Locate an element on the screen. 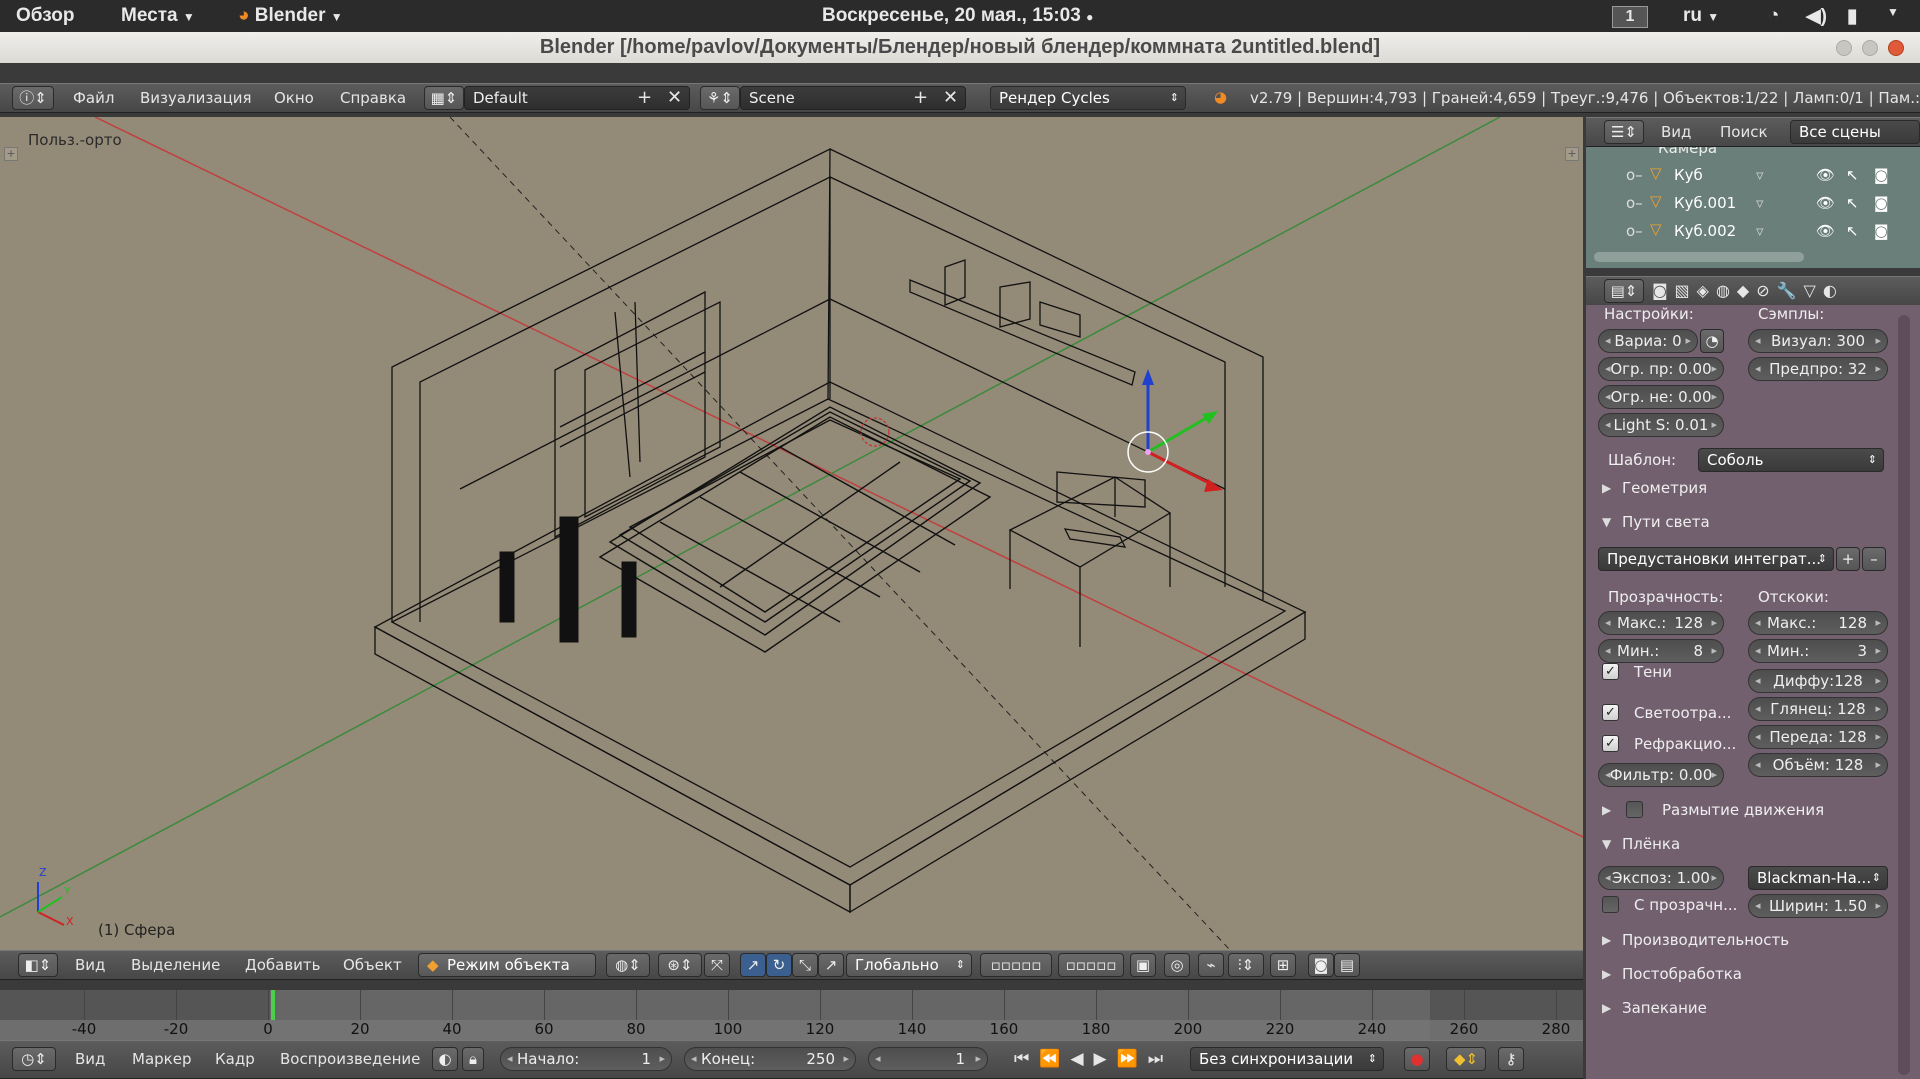  gizmo-z-arrow is located at coordinates (1148, 377).